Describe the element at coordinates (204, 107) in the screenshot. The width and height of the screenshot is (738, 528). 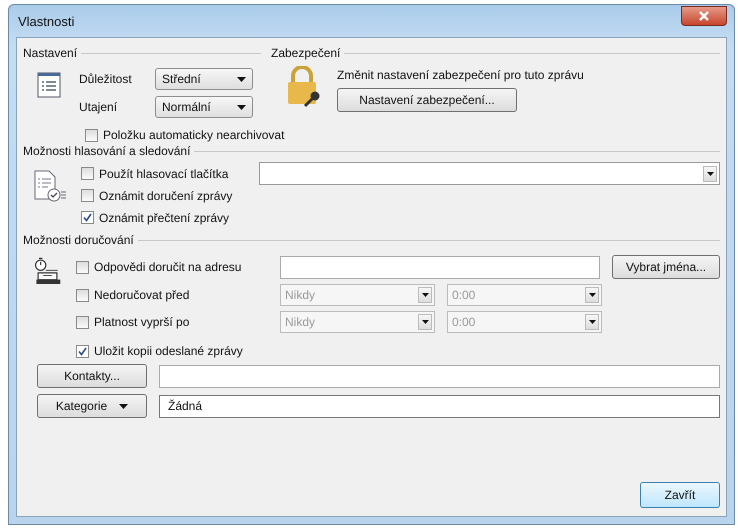
I see `sensitivity-dropdown: Normální` at that location.